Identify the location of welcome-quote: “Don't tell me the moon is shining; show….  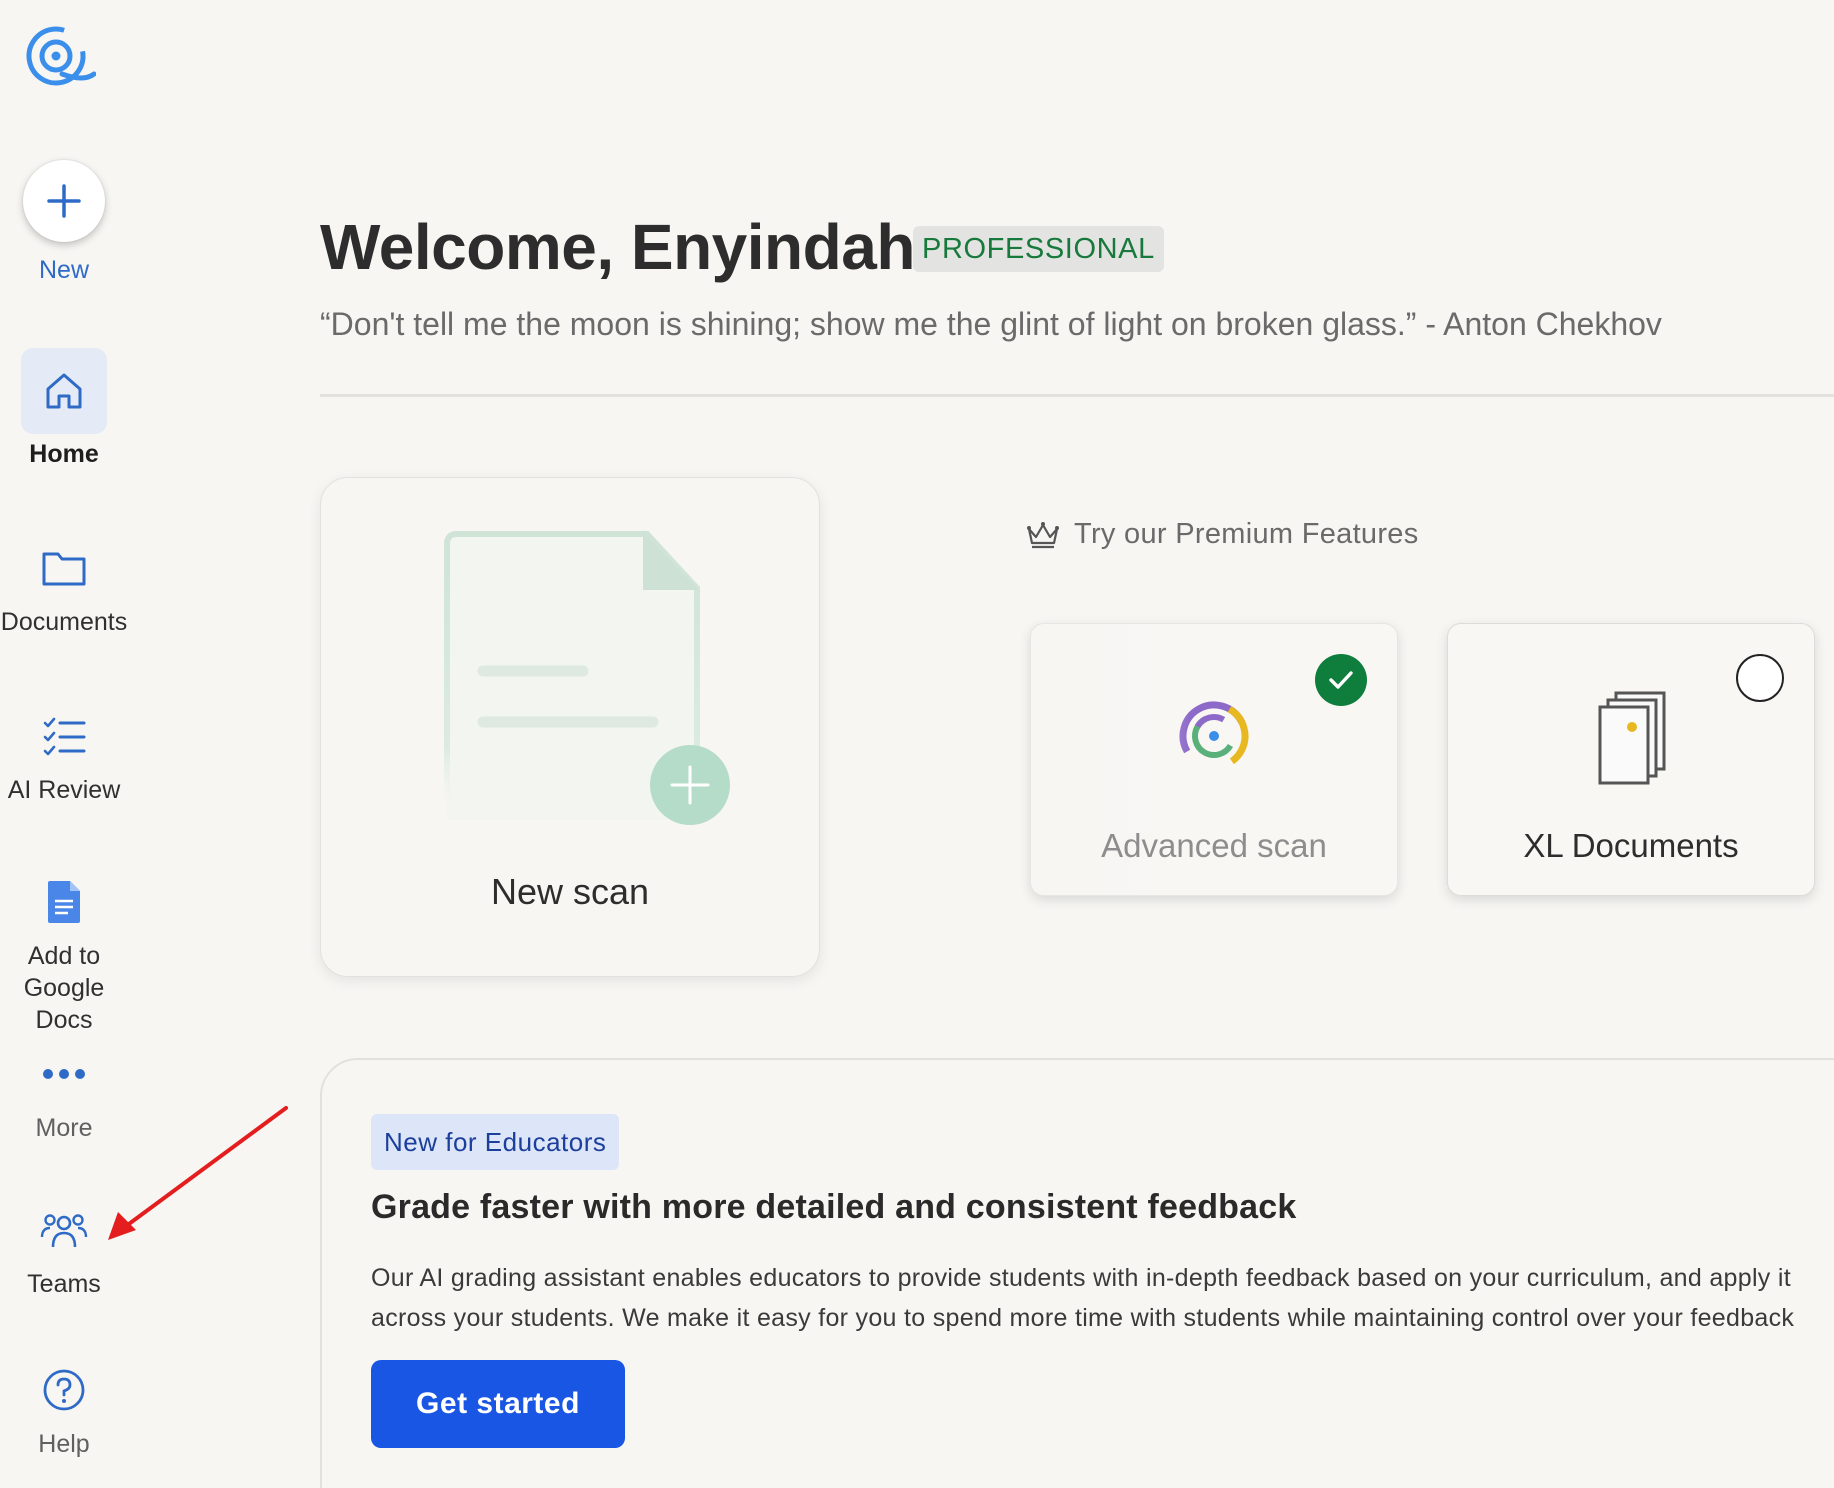
(991, 324).